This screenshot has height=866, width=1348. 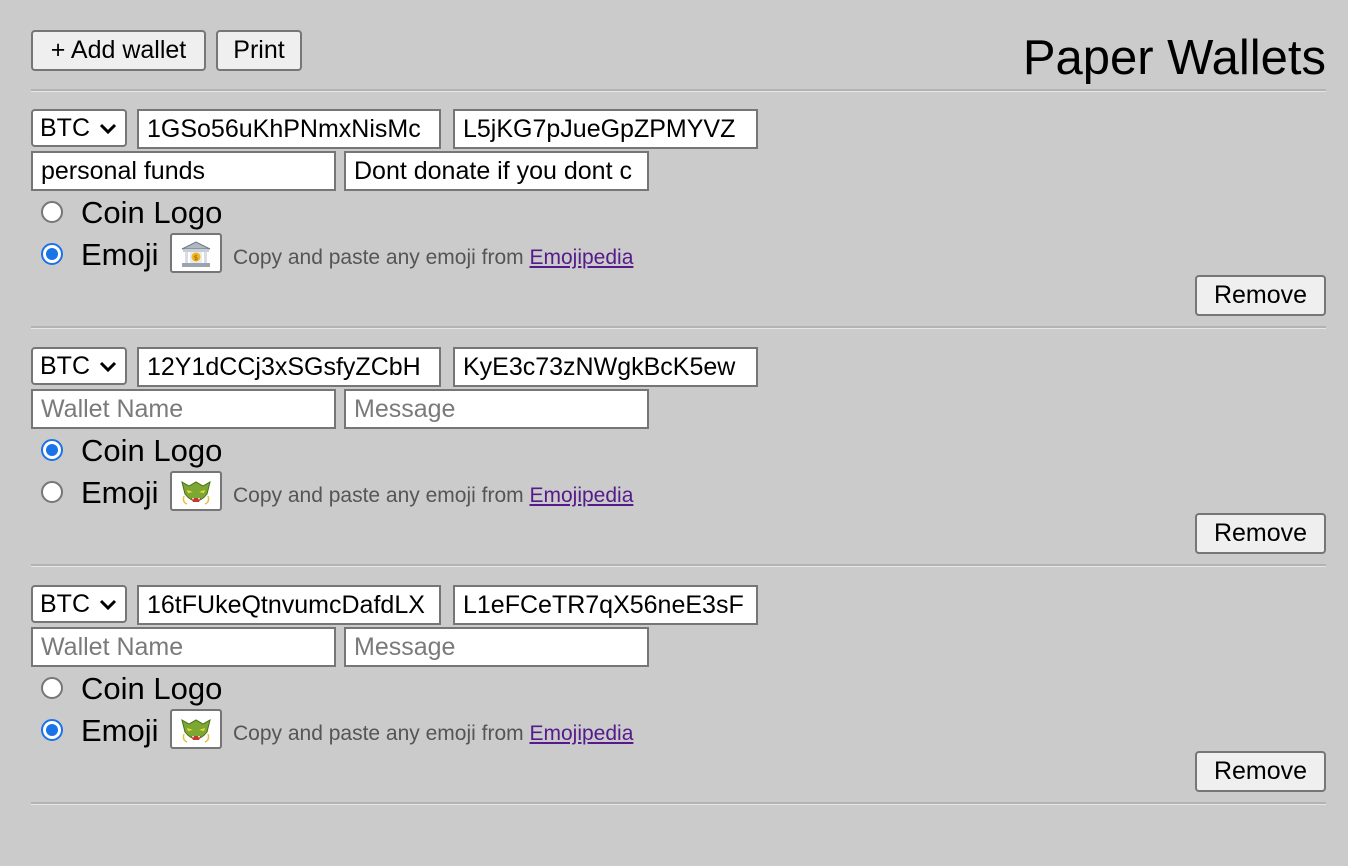 What do you see at coordinates (1174, 58) in the screenshot?
I see `page-title: Paper Wallets` at bounding box center [1174, 58].